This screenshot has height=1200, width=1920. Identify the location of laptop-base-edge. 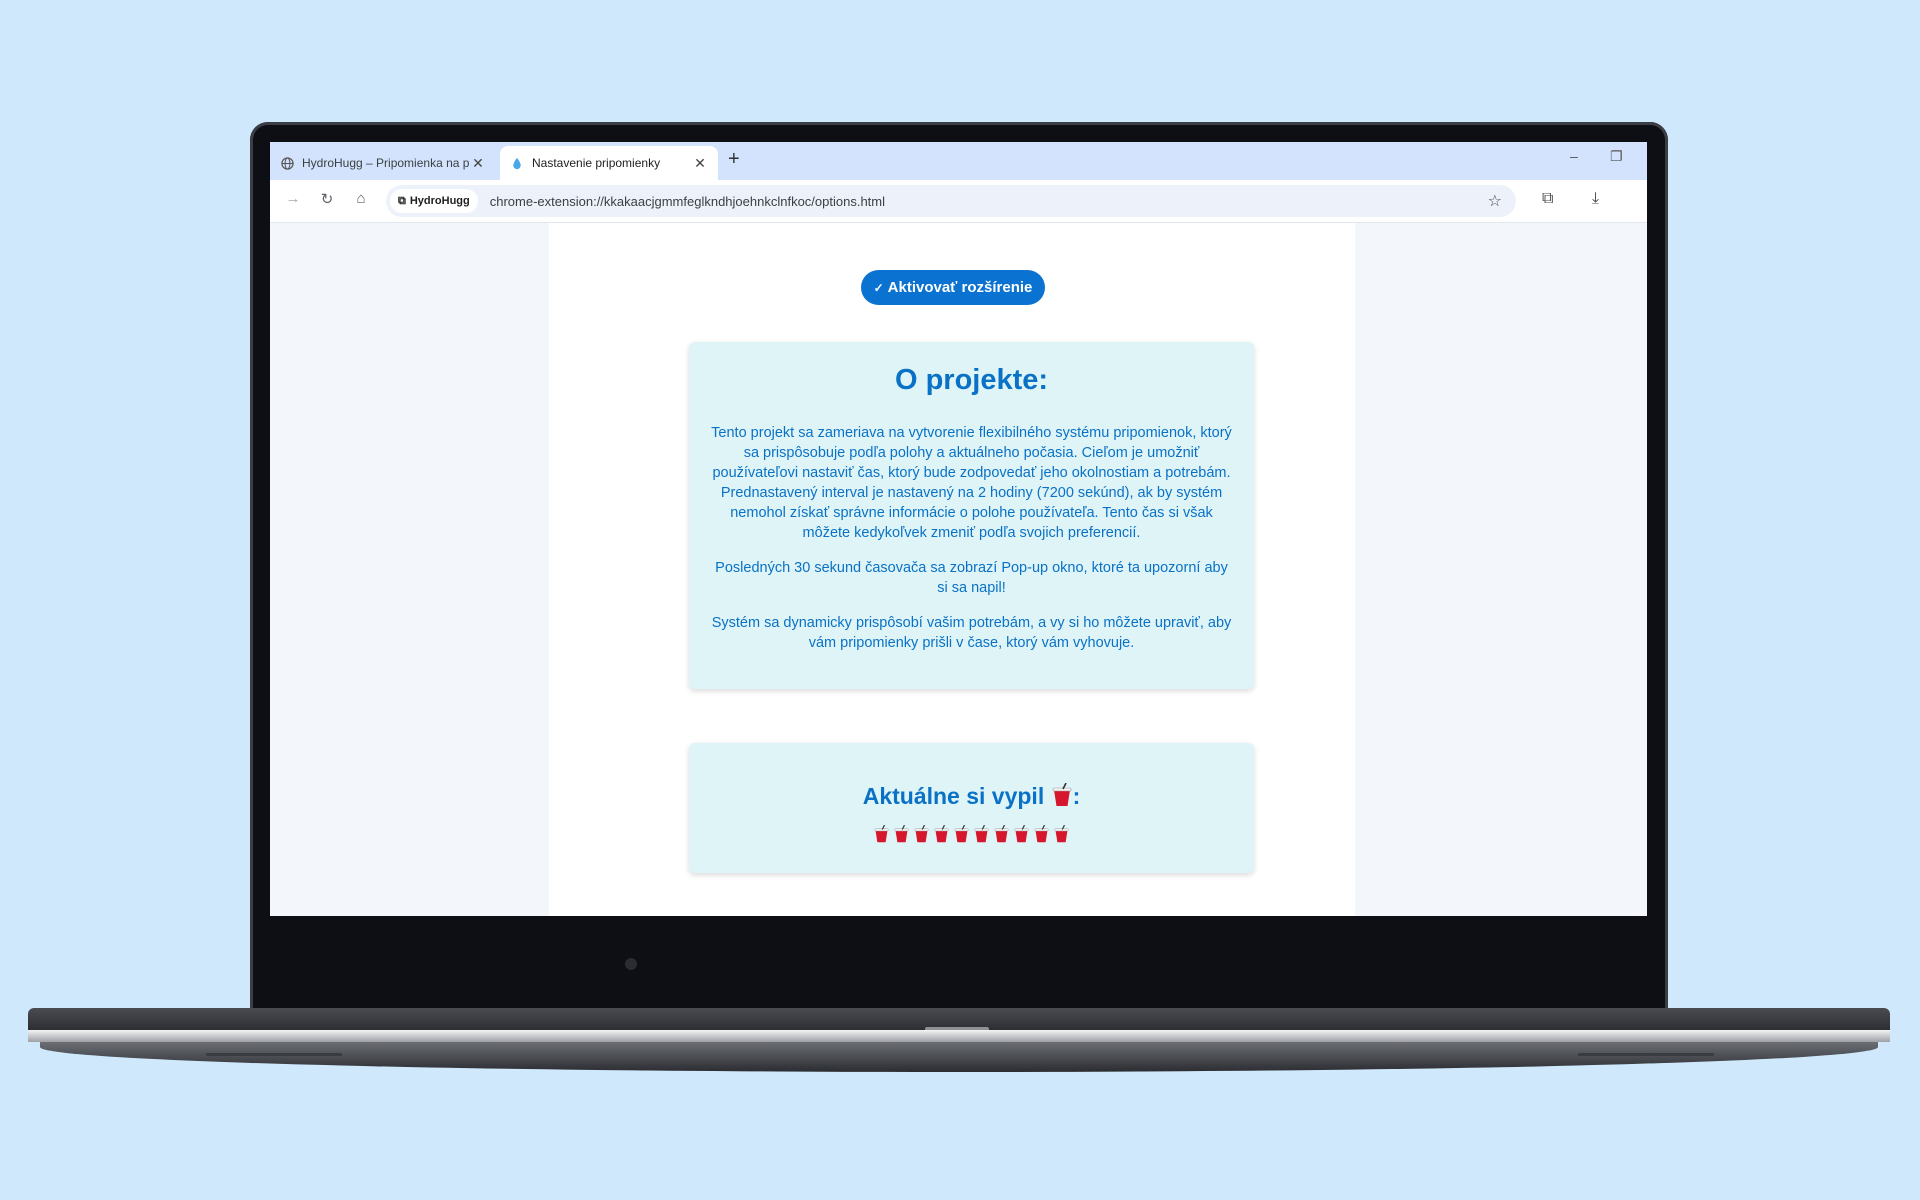
(959, 1036).